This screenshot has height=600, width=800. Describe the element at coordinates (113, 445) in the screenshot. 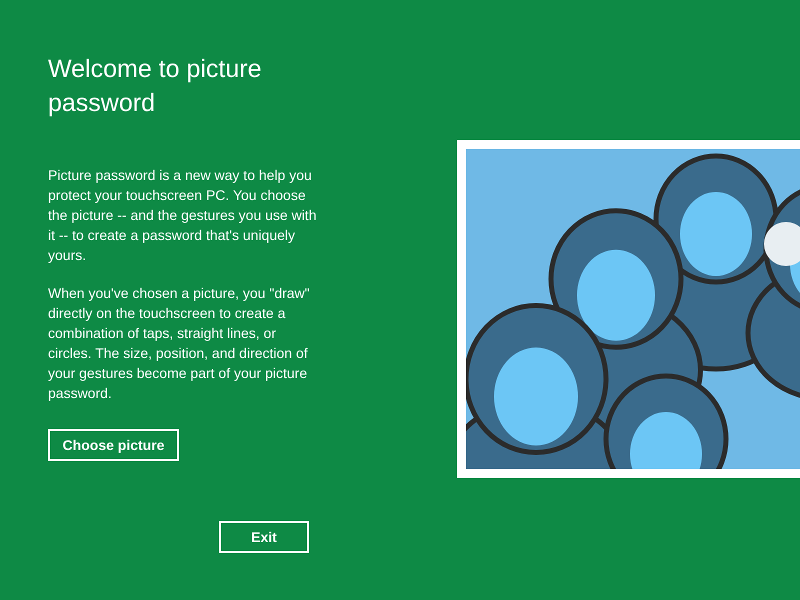

I see `choose-picture-button: Choose picture` at that location.